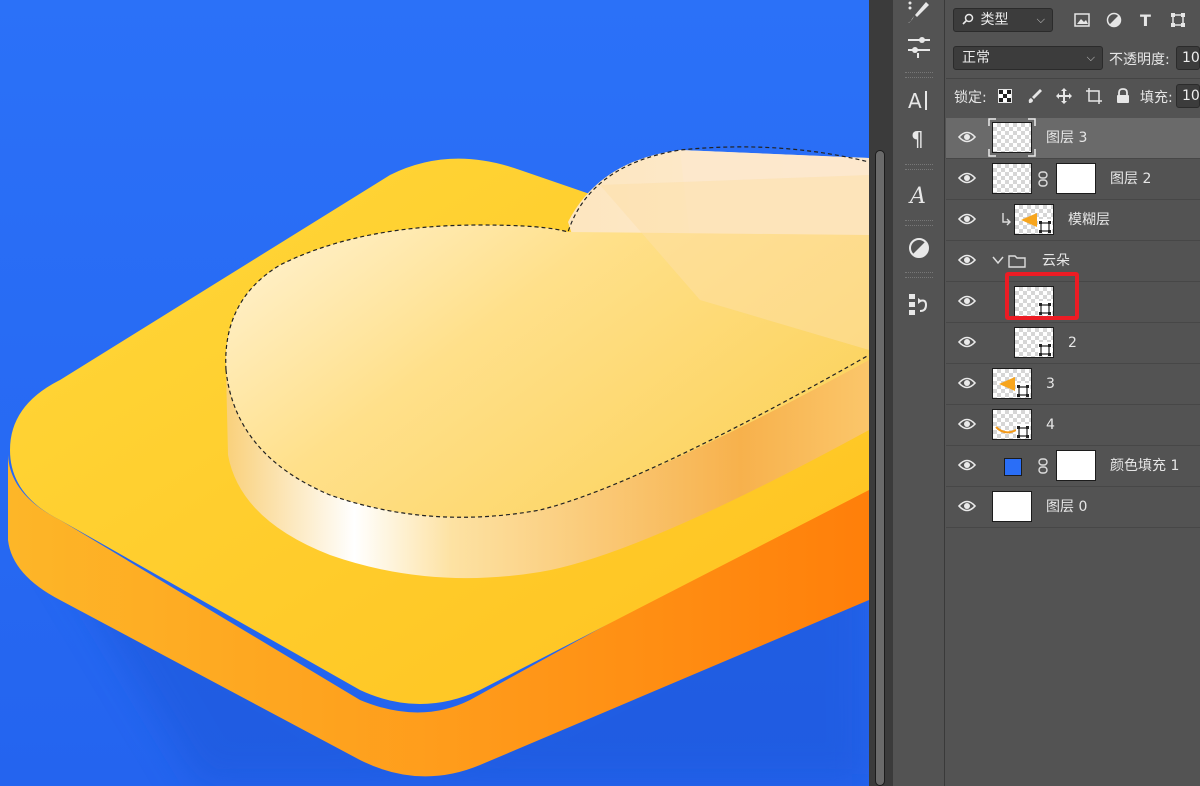  Describe the element at coordinates (1082, 20) in the screenshot. I see `image-filter-icon` at that location.